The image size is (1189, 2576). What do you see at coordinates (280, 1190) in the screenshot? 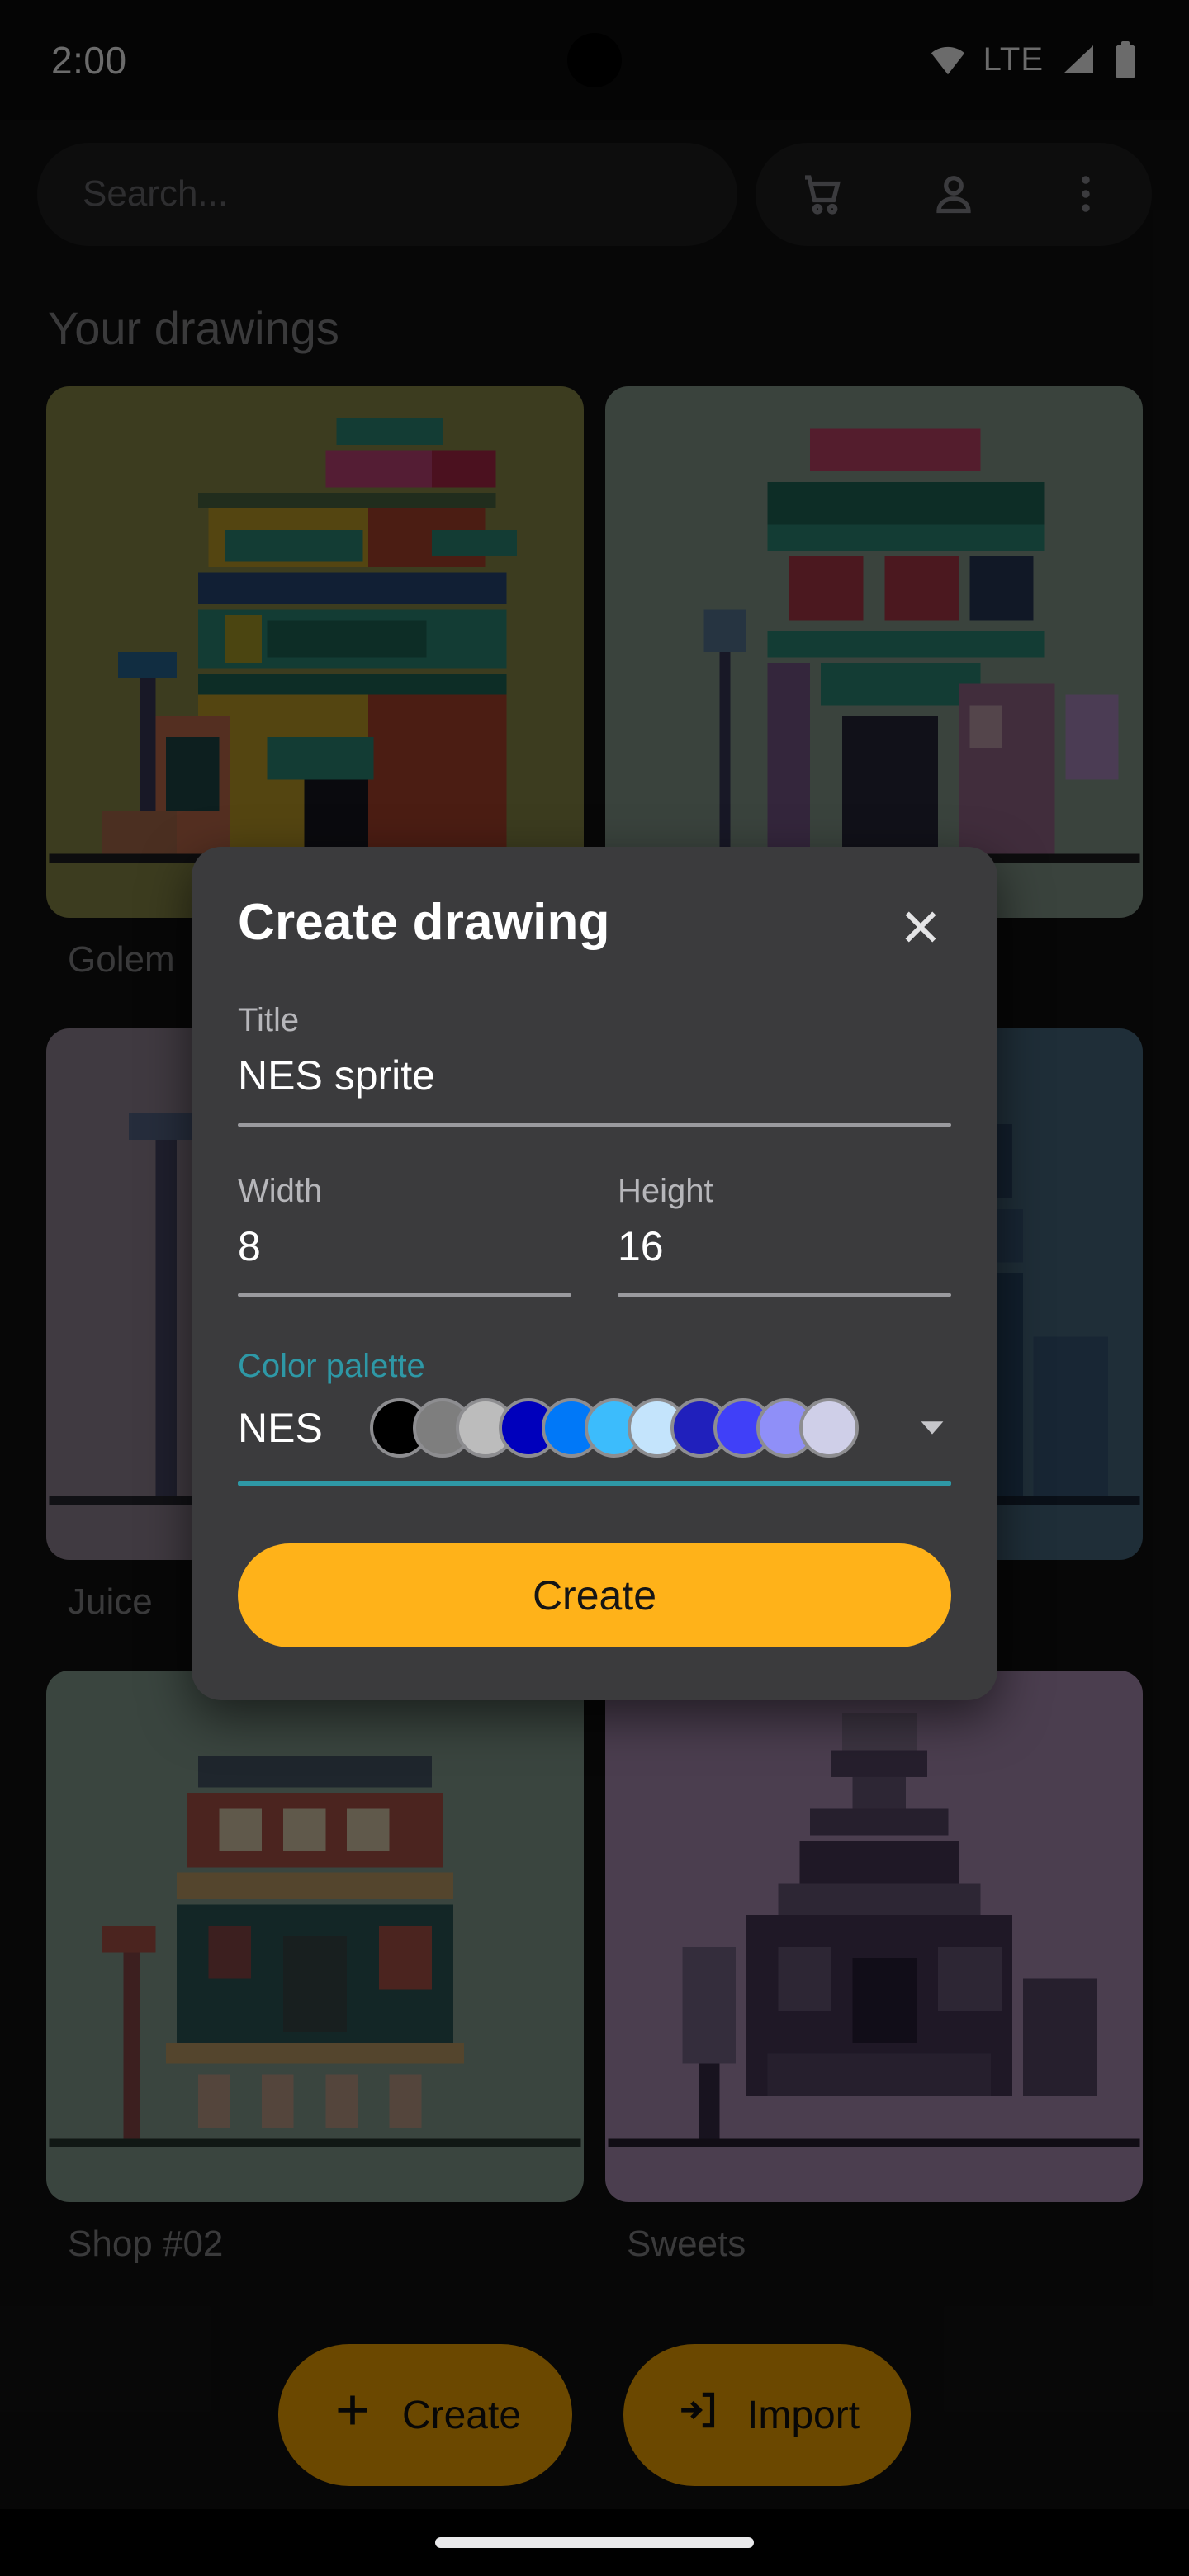
I see `width-field-label: Width` at bounding box center [280, 1190].